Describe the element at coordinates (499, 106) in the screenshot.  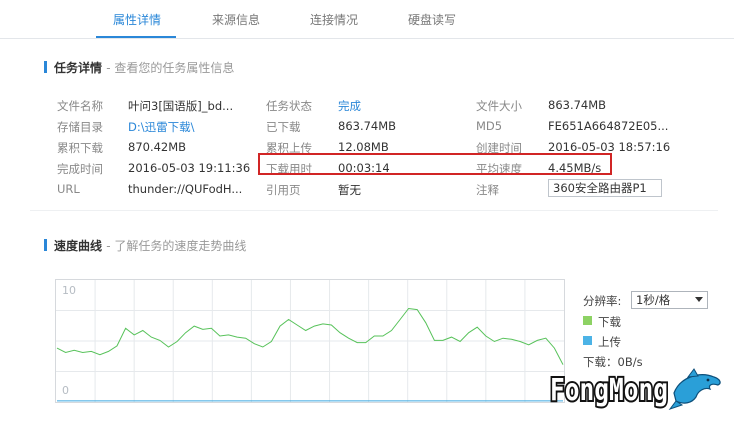
I see `file-size-label: 文件大小` at that location.